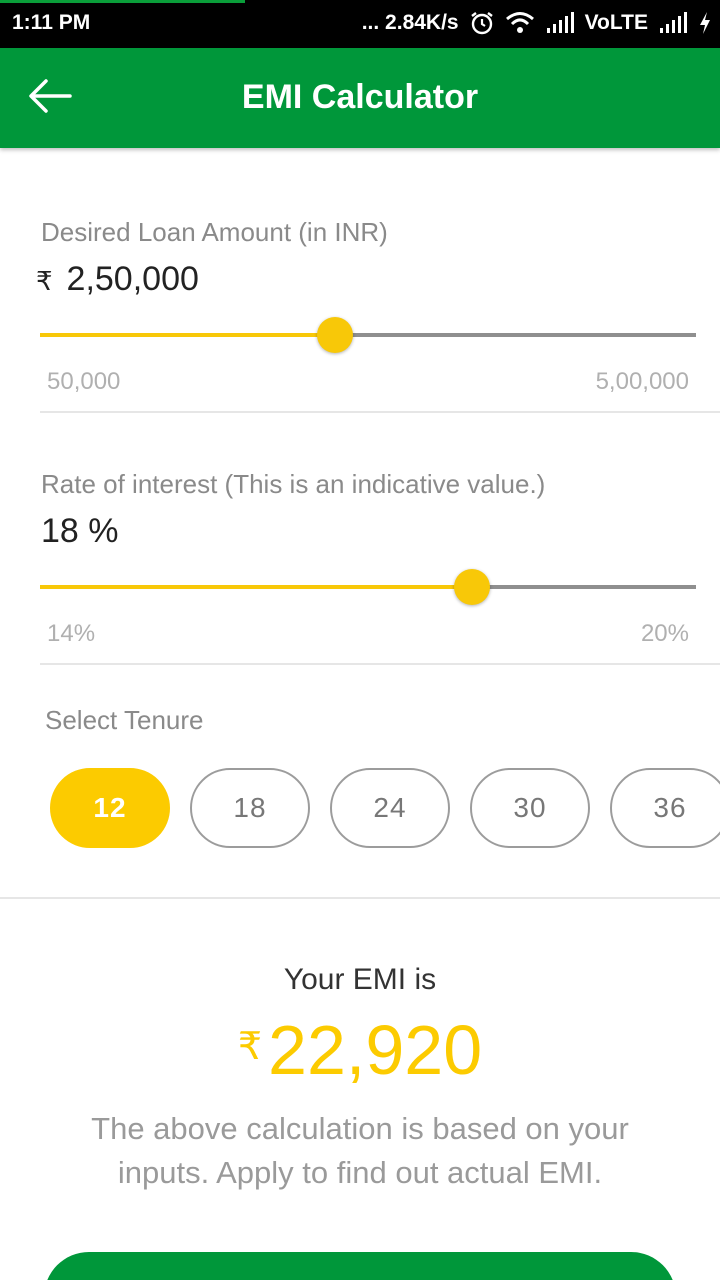  What do you see at coordinates (537, 23) in the screenshot?
I see `status-icons: ... 2.84K/s VoLTE` at bounding box center [537, 23].